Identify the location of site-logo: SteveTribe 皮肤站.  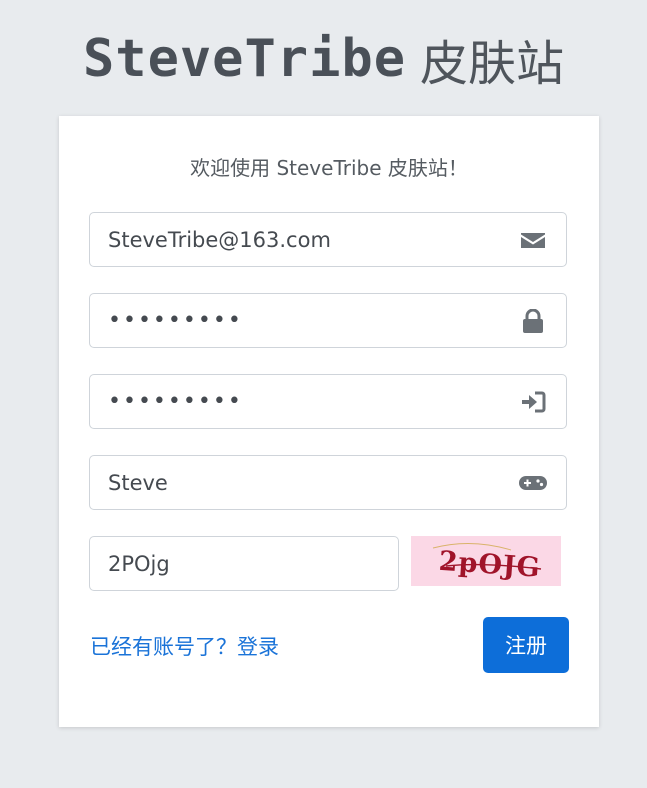
(323, 59).